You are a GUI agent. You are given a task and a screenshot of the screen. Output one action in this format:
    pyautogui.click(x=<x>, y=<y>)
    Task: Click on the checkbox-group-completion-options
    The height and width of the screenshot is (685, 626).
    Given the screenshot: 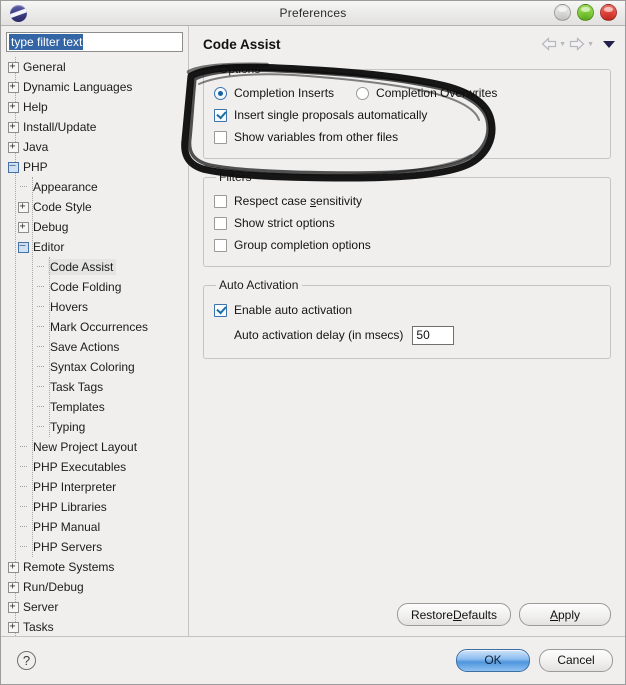 What is the action you would take?
    pyautogui.click(x=220, y=245)
    